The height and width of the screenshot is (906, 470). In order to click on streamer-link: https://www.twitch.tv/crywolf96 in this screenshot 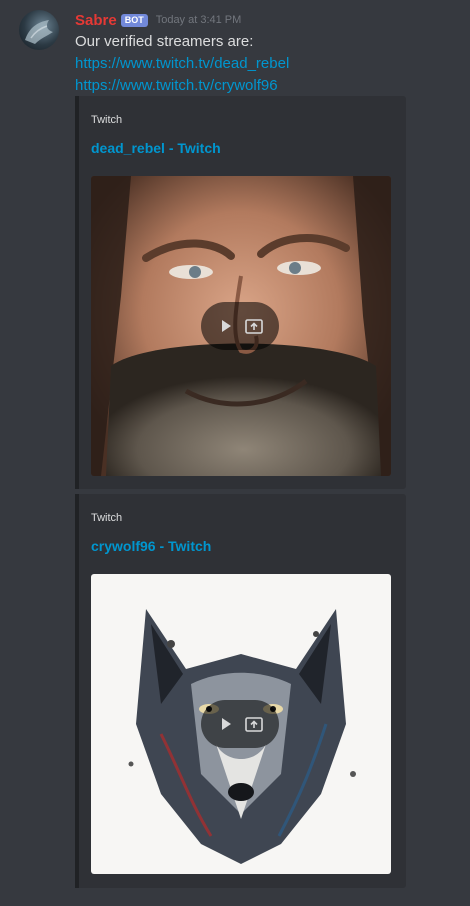, I will do `click(182, 86)`.